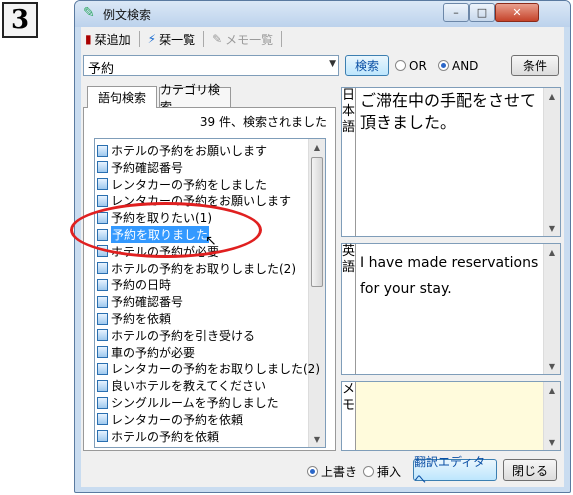 This screenshot has height=495, width=573. I want to click on insert-option: 挿入, so click(382, 471).